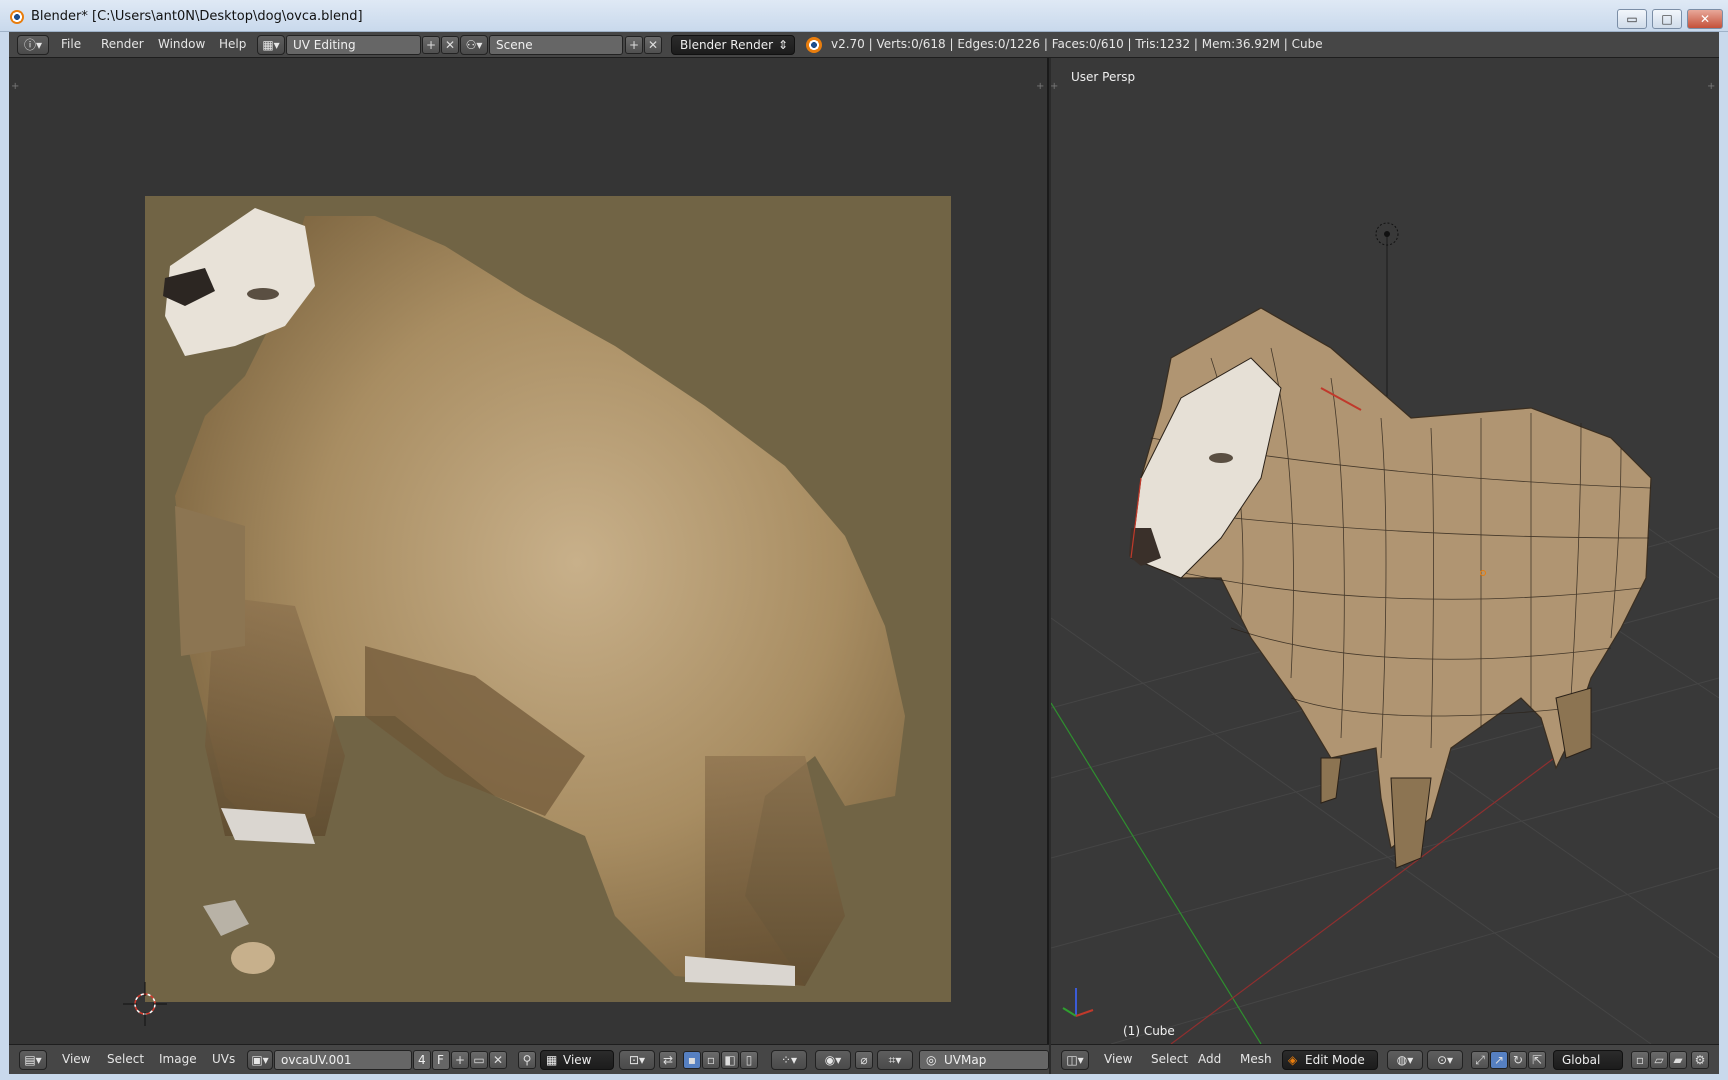 The image size is (1728, 1080). I want to click on edge-select-mode-button: ▫, so click(711, 1060).